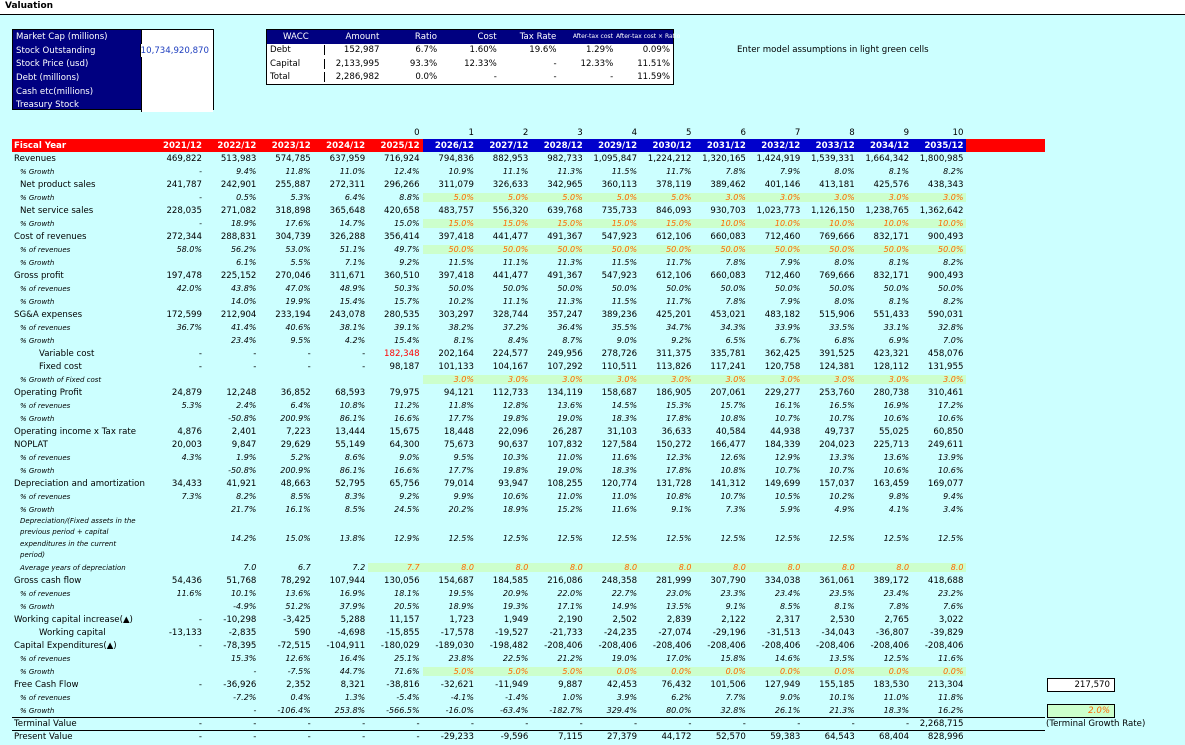 The width and height of the screenshot is (1185, 745). Describe the element at coordinates (362, 36) in the screenshot. I see `wacc-header-cell: Amount` at that location.